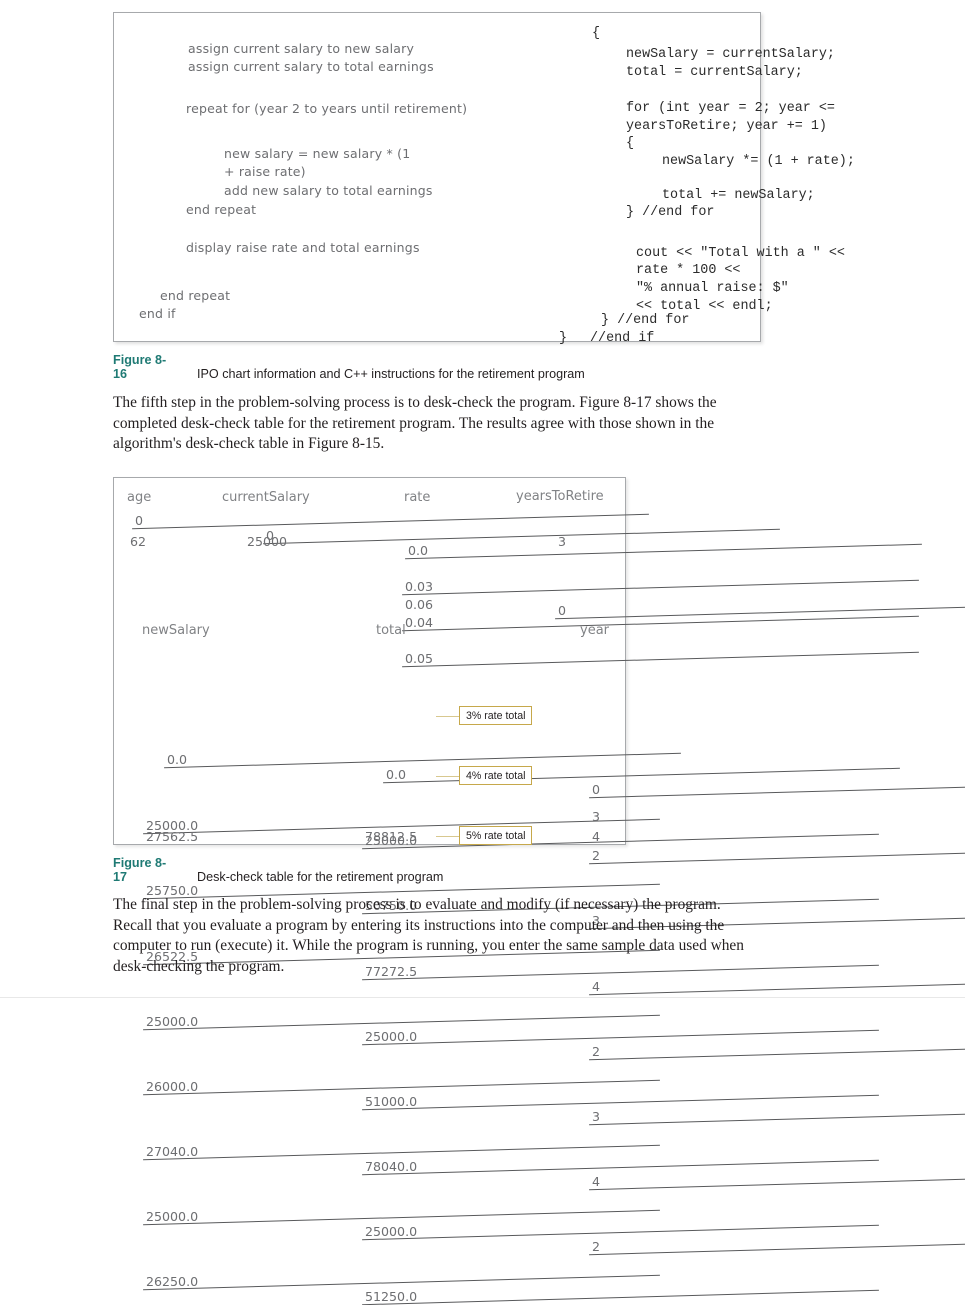 This screenshot has height=1305, width=965. Describe the element at coordinates (660, 586) in the screenshot. I see `cell-rate: 0.03` at that location.